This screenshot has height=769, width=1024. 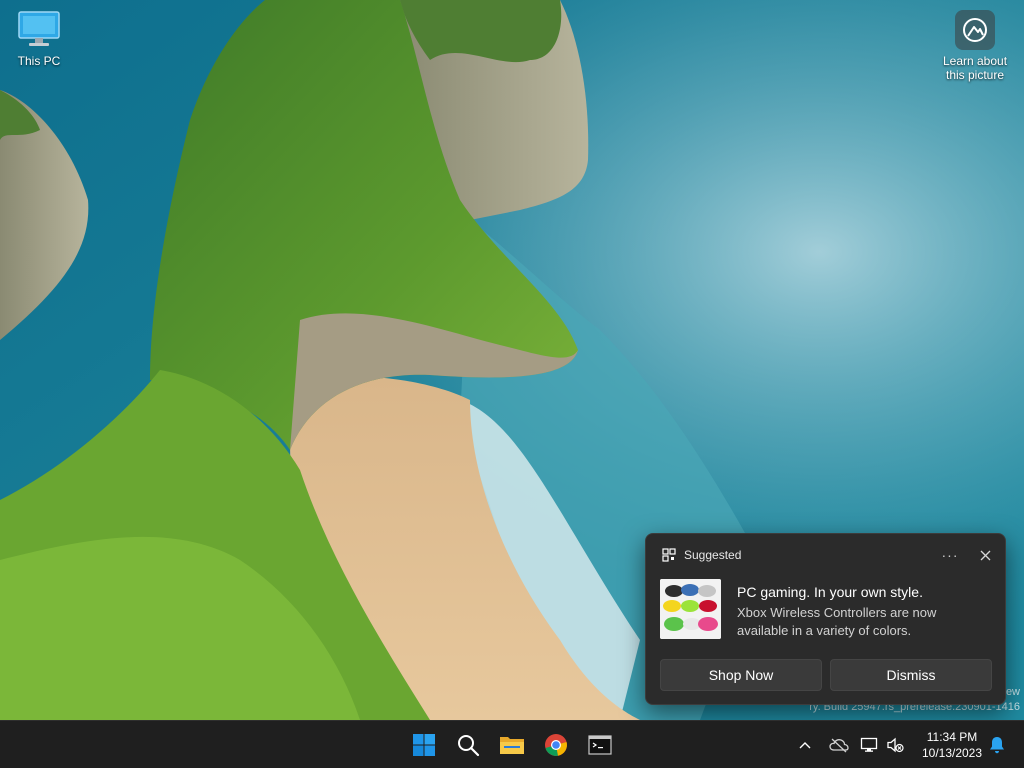 I want to click on chevron-up-icon, so click(x=805, y=745).